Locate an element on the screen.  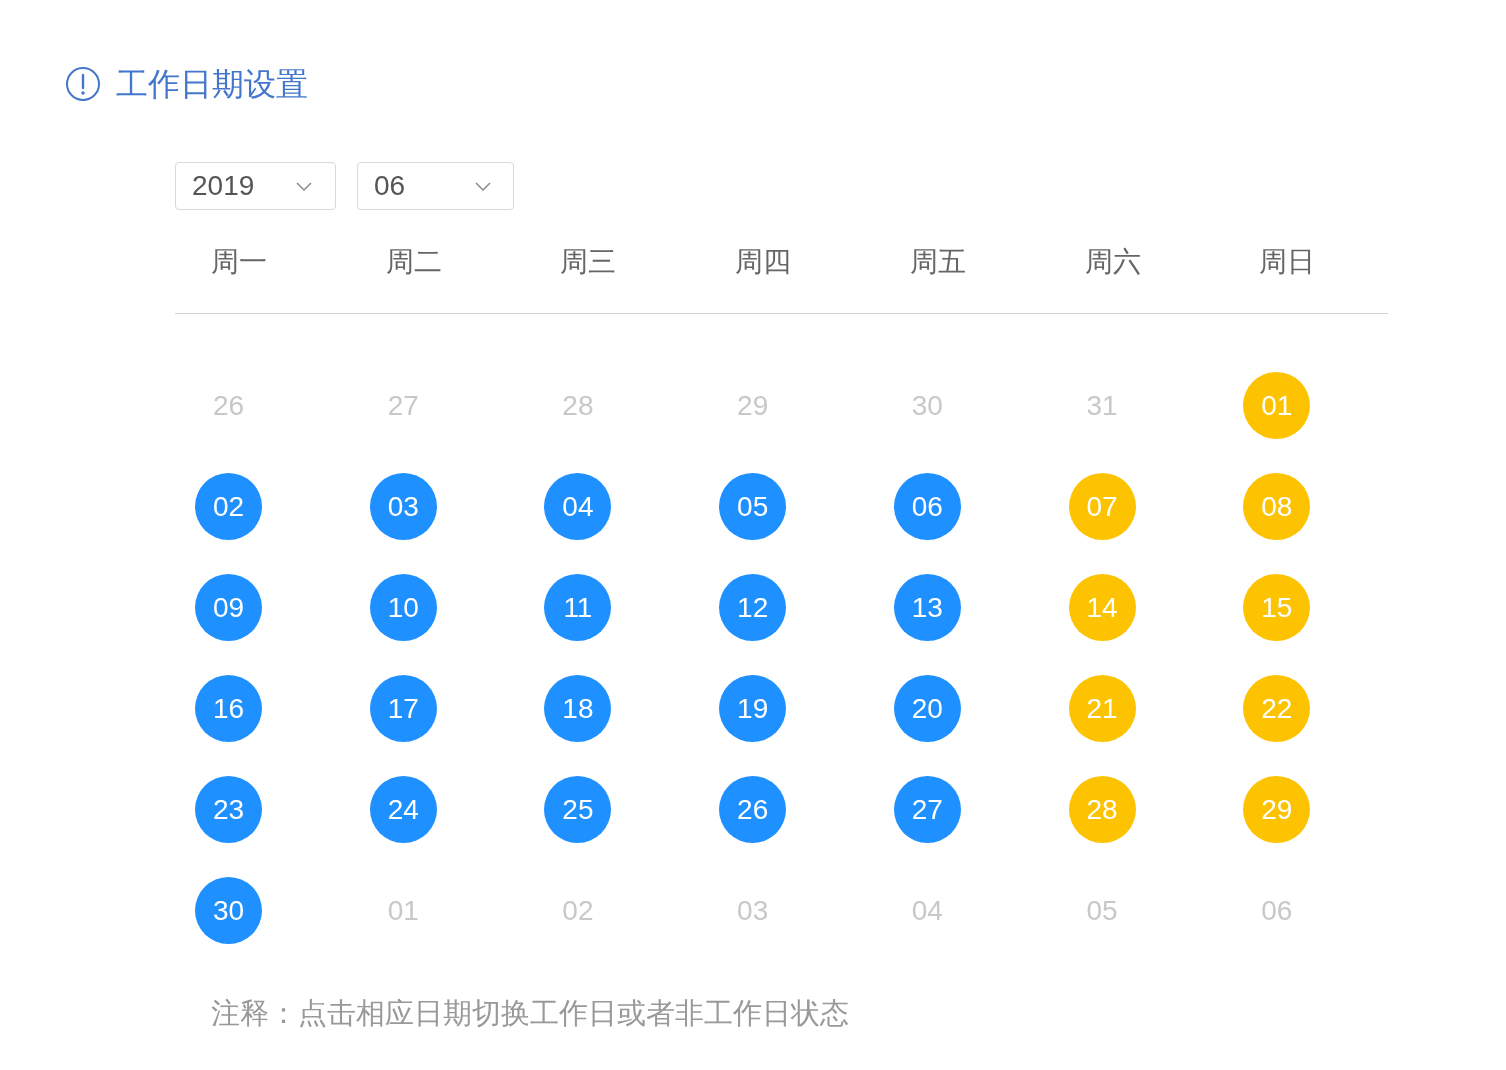
weekday-header: 周六 is located at coordinates (1112, 261).